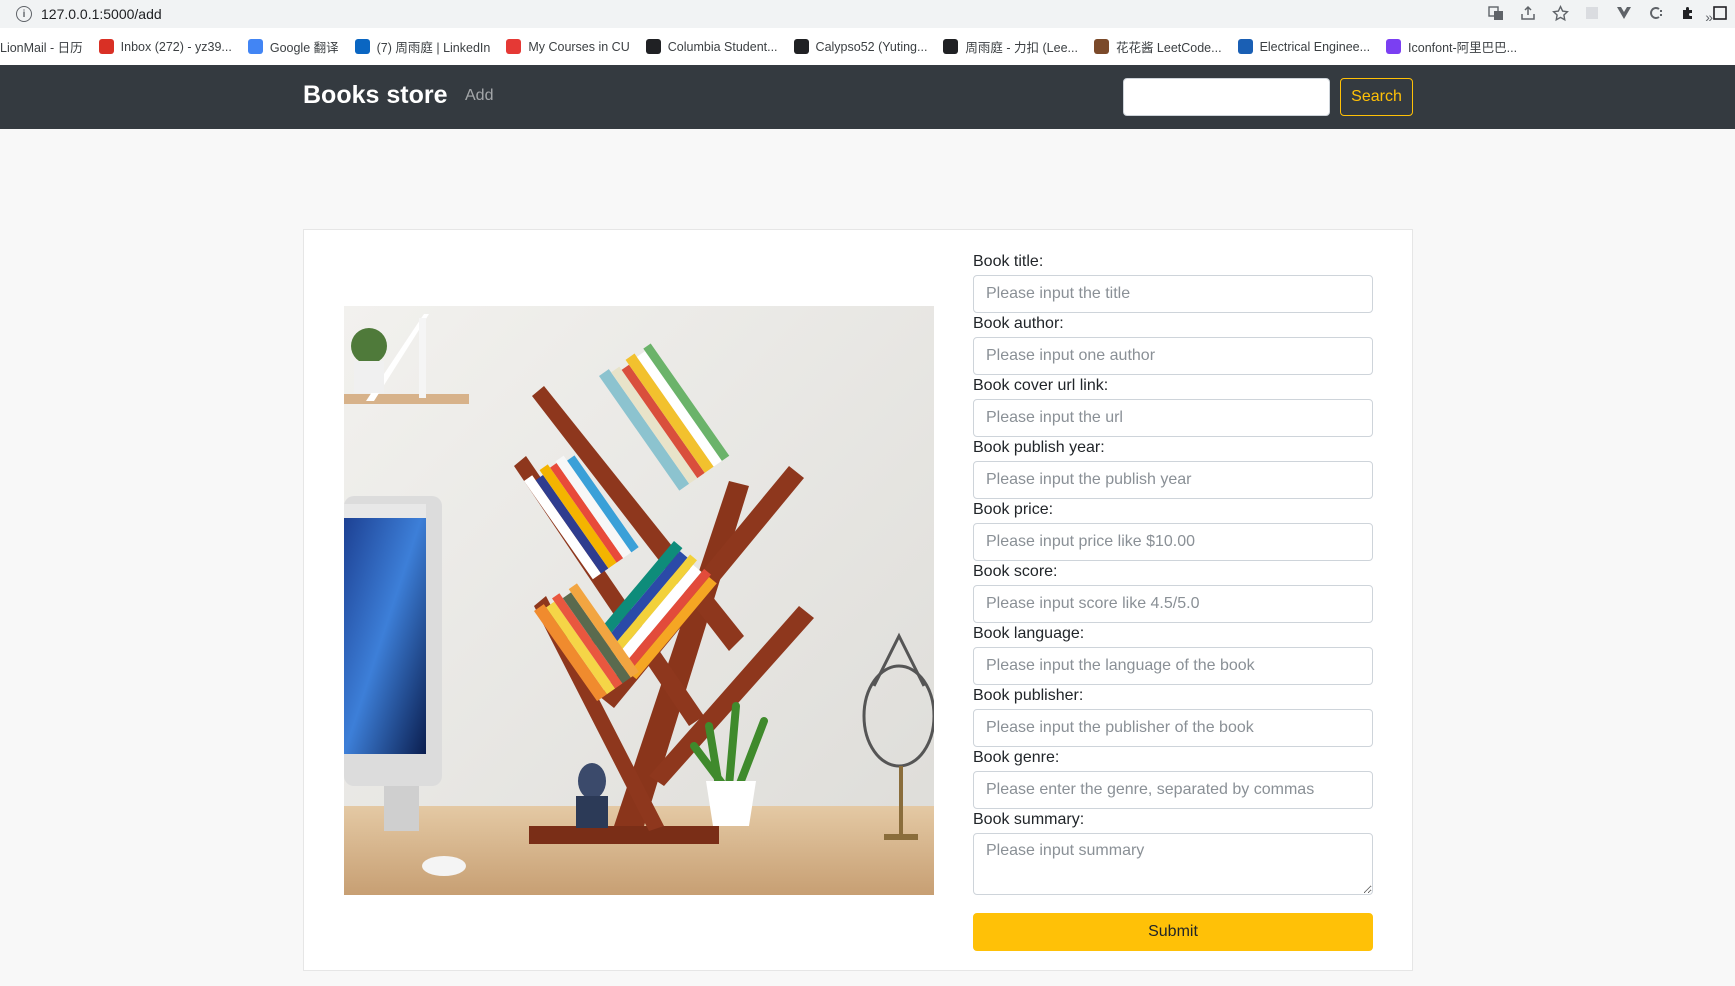  What do you see at coordinates (1592, 13) in the screenshot?
I see `extension-placeholder-icon` at bounding box center [1592, 13].